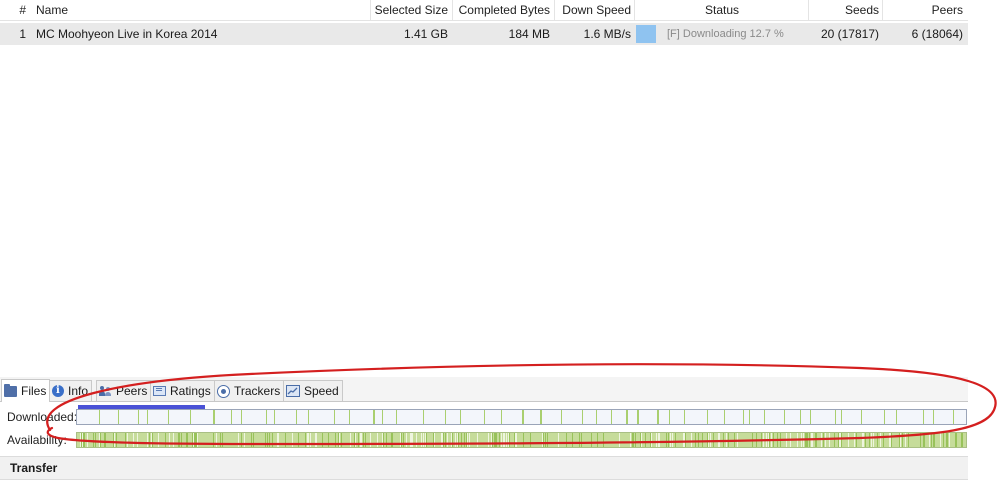  Describe the element at coordinates (321, 391) in the screenshot. I see `tab-label: Speed` at that location.